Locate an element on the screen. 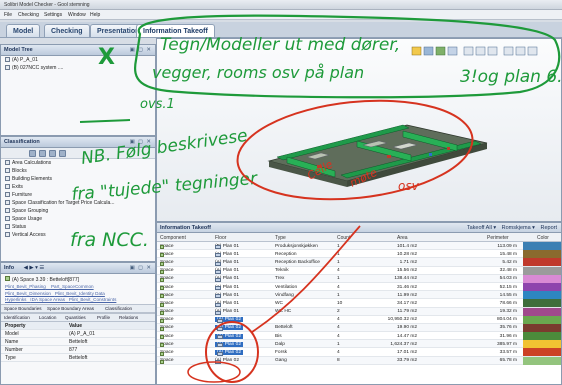 The height and width of the screenshot is (385, 562). menu-window: Window is located at coordinates (77, 15).